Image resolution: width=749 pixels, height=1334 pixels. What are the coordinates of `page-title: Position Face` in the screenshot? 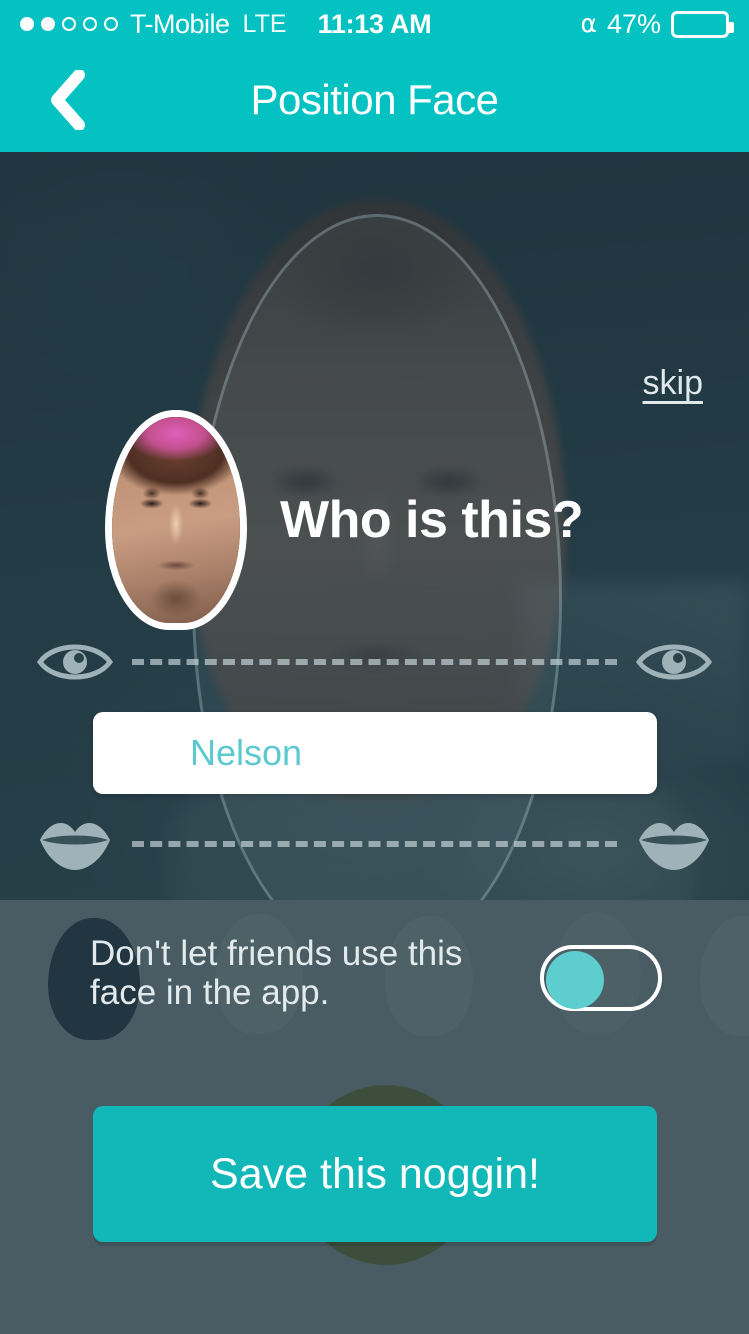 It's located at (374, 99).